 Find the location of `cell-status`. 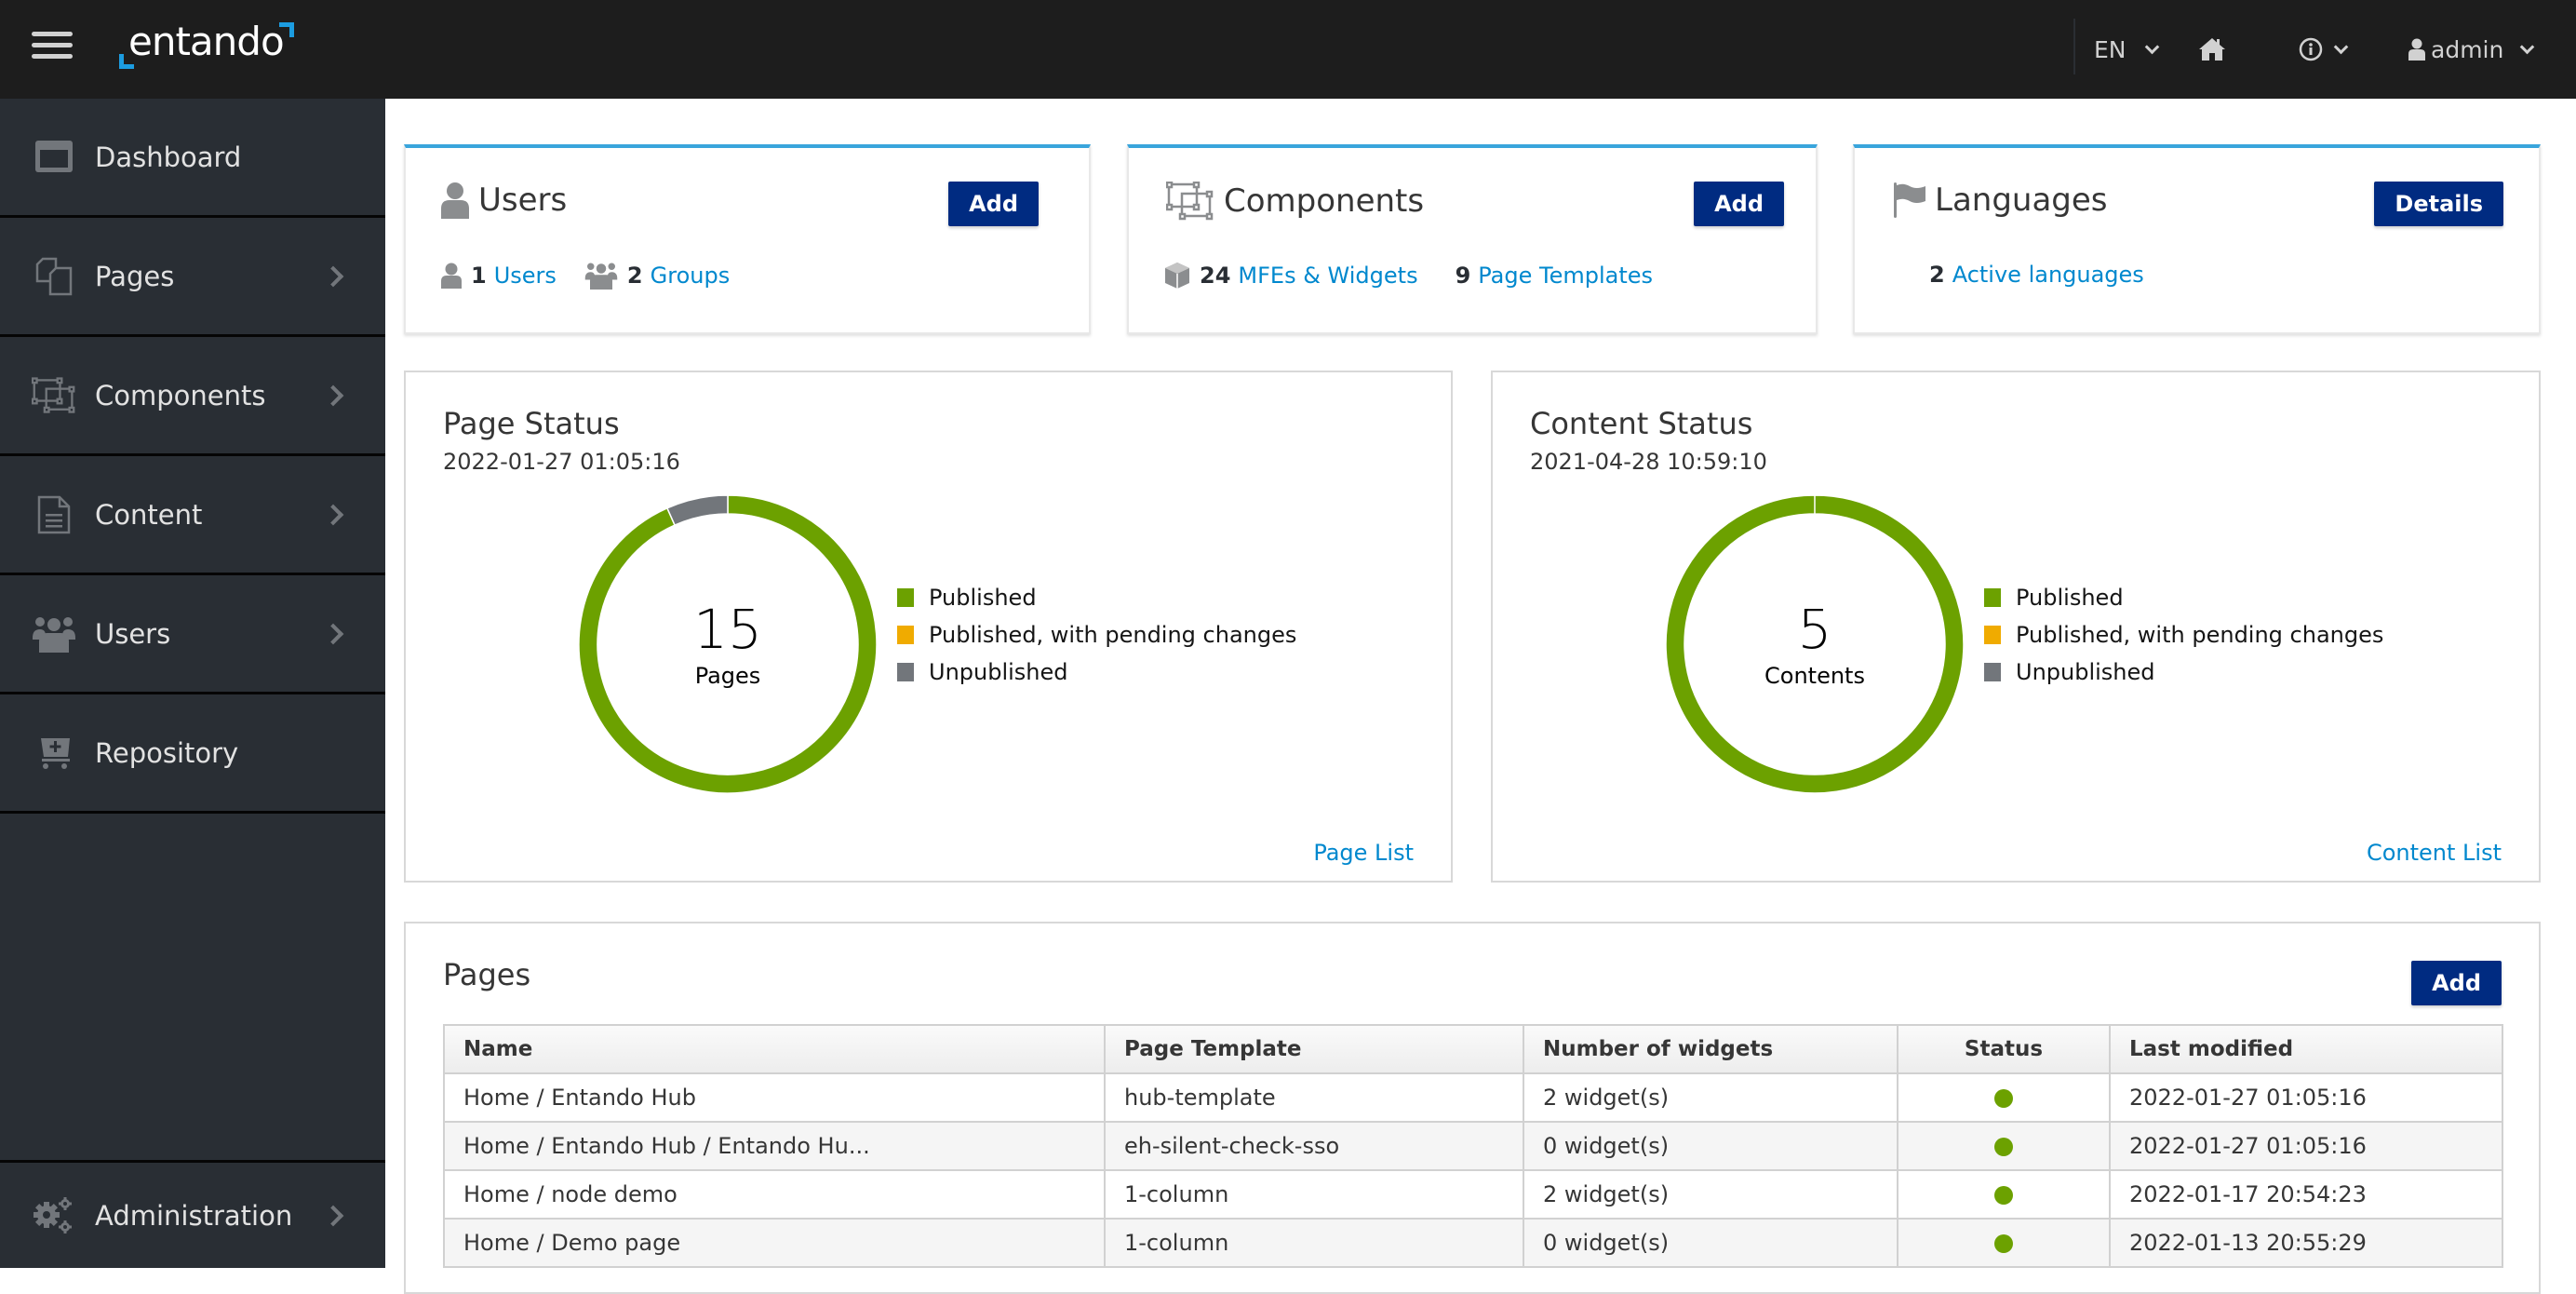

cell-status is located at coordinates (2004, 1243).